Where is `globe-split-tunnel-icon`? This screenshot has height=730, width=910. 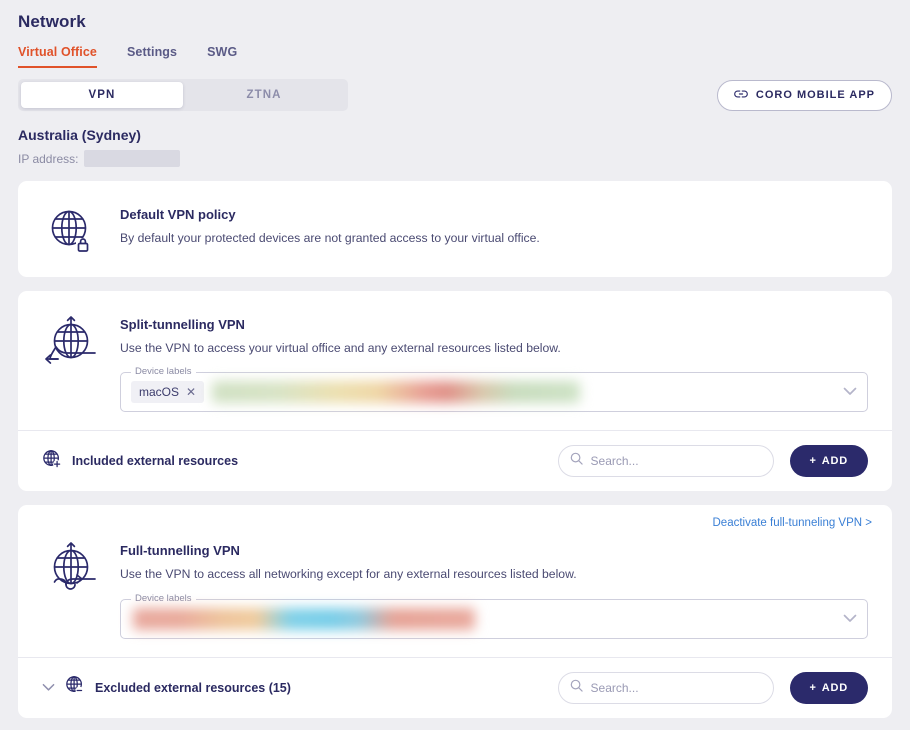
globe-split-tunnel-icon is located at coordinates (71, 343).